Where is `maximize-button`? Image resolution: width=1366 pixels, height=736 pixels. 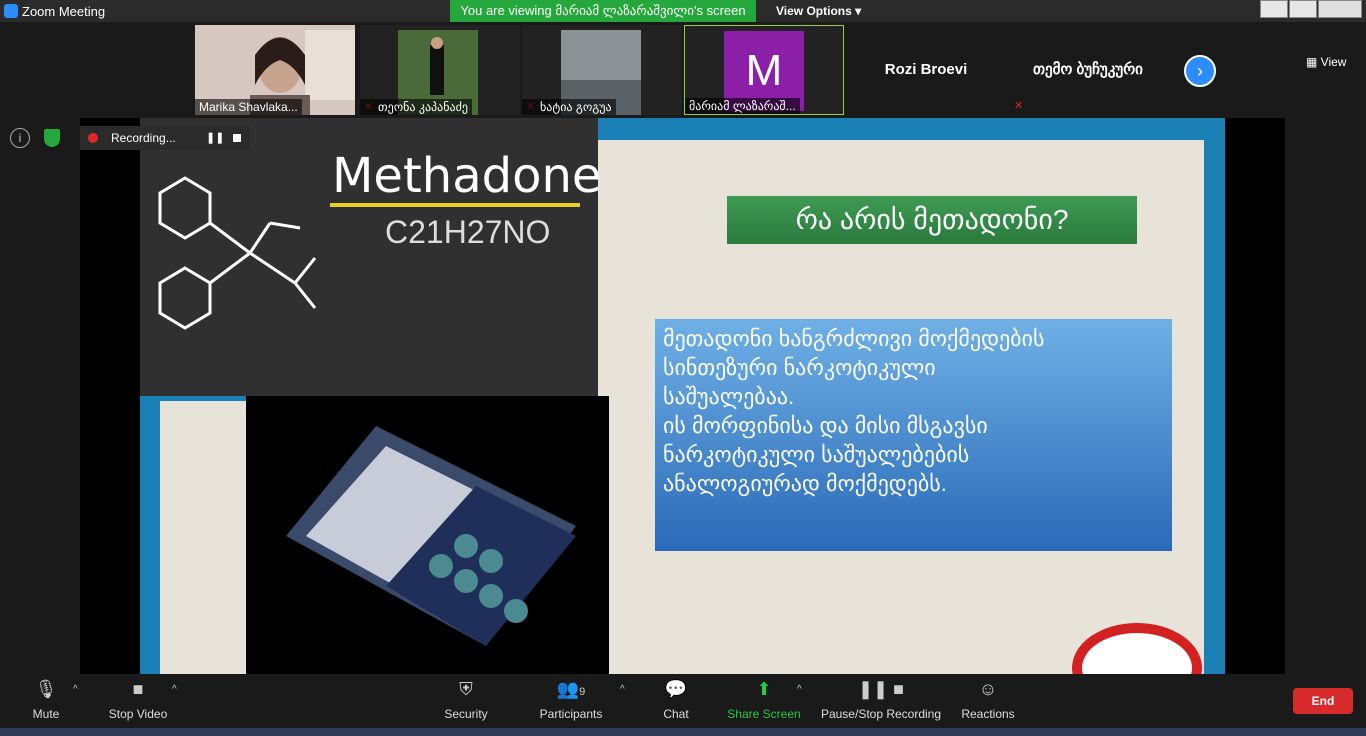
maximize-button is located at coordinates (1303, 9).